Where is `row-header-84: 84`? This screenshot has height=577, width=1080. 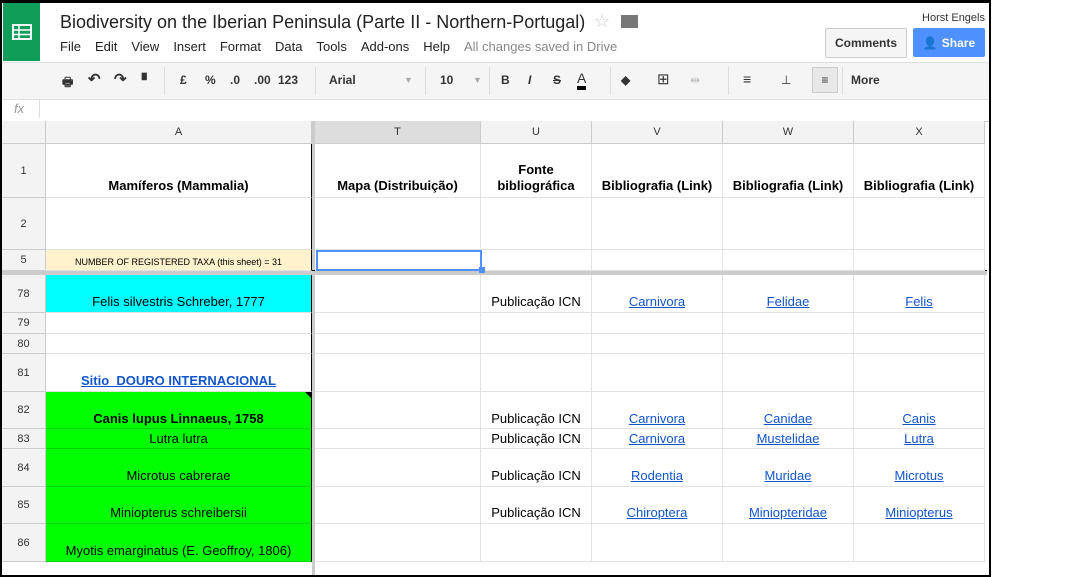 row-header-84: 84 is located at coordinates (24, 468).